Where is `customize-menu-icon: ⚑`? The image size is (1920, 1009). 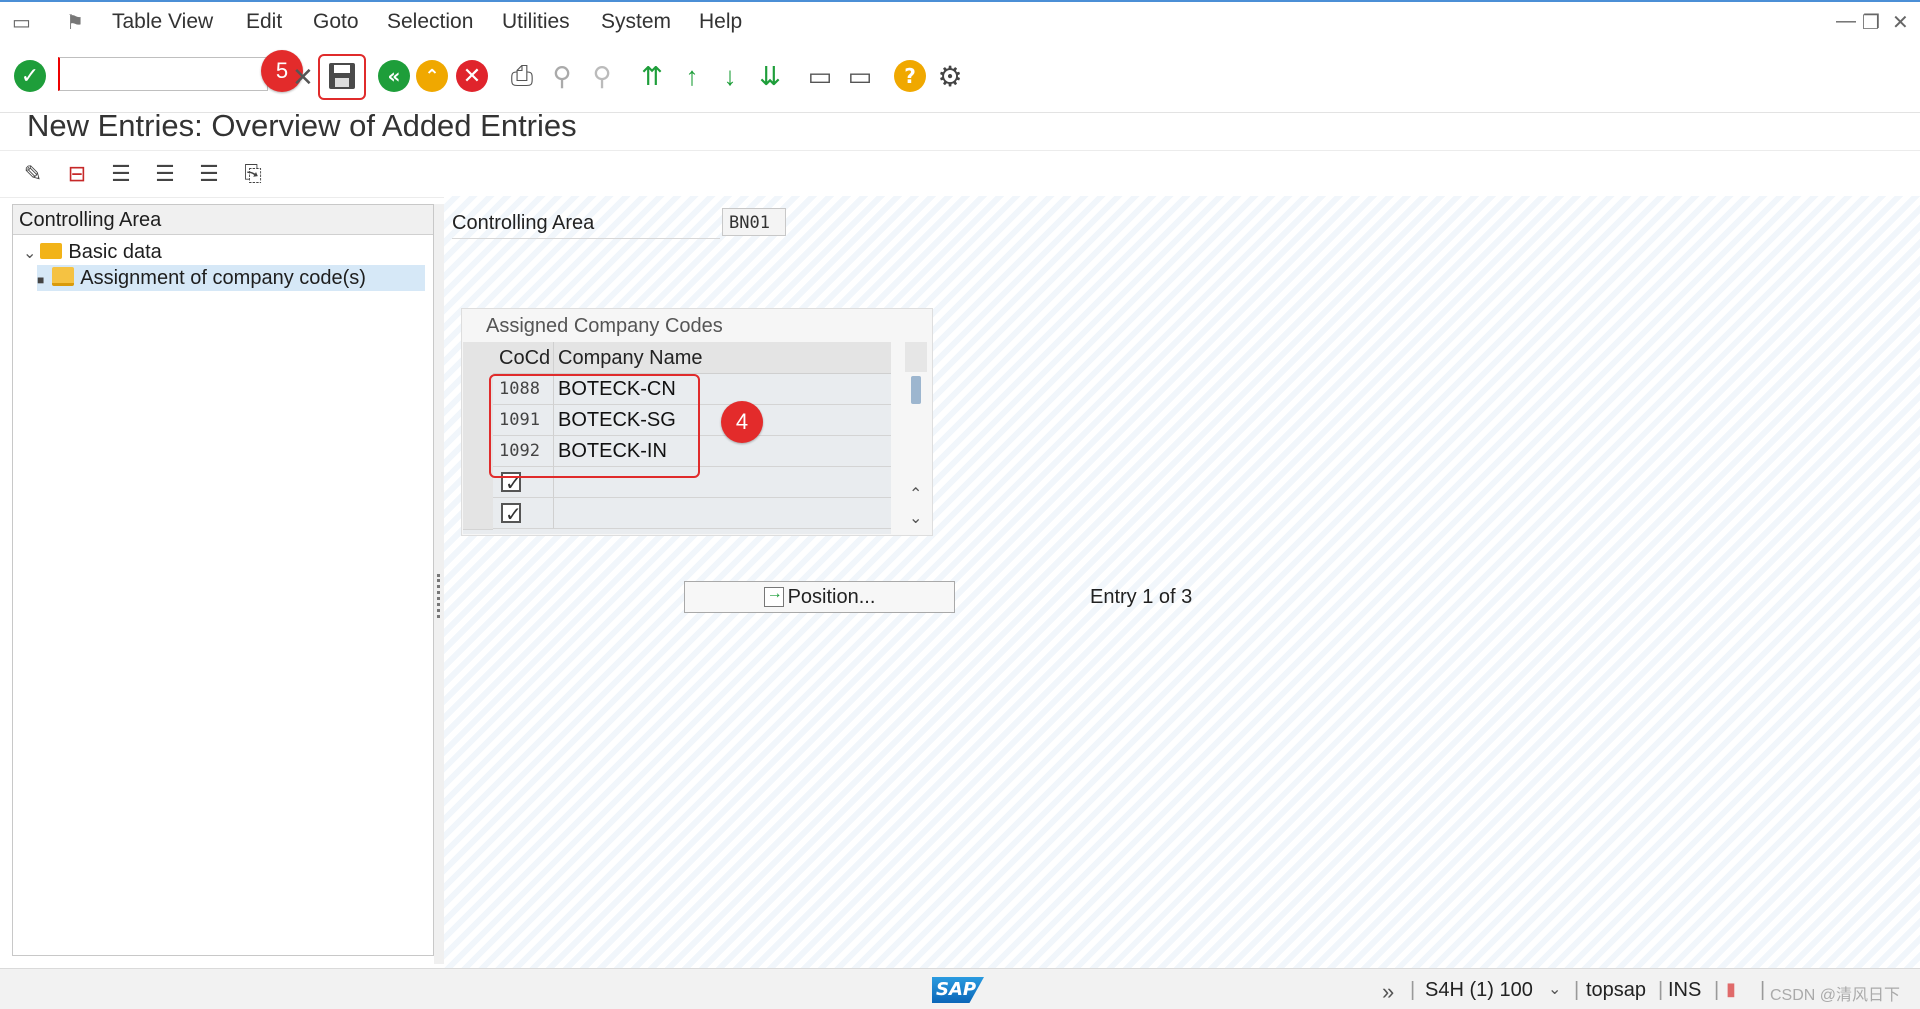 customize-menu-icon: ⚑ is located at coordinates (75, 22).